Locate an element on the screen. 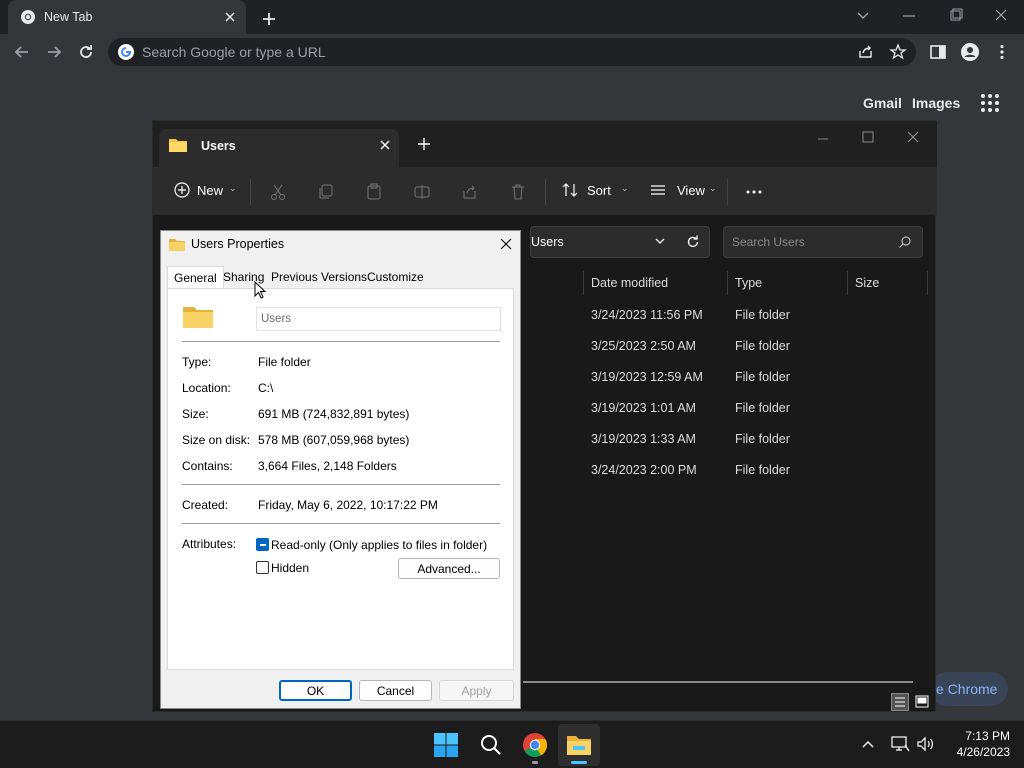 This screenshot has height=768, width=1024. maximize-icon is located at coordinates (868, 137).